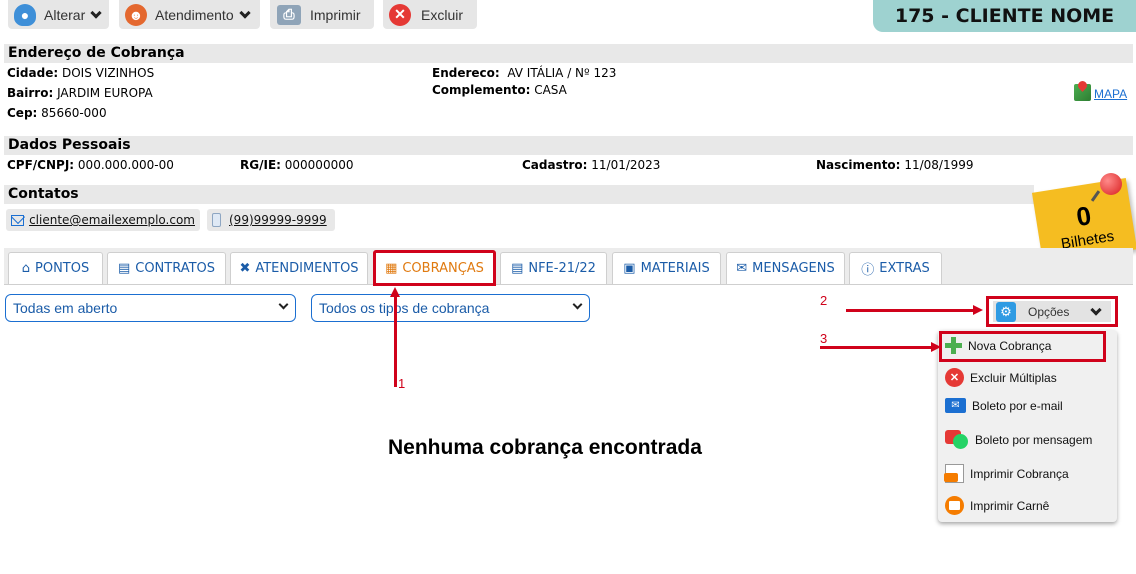 The width and height of the screenshot is (1136, 574). What do you see at coordinates (499, 90) in the screenshot?
I see `complemento-field: Complemento: CASA` at bounding box center [499, 90].